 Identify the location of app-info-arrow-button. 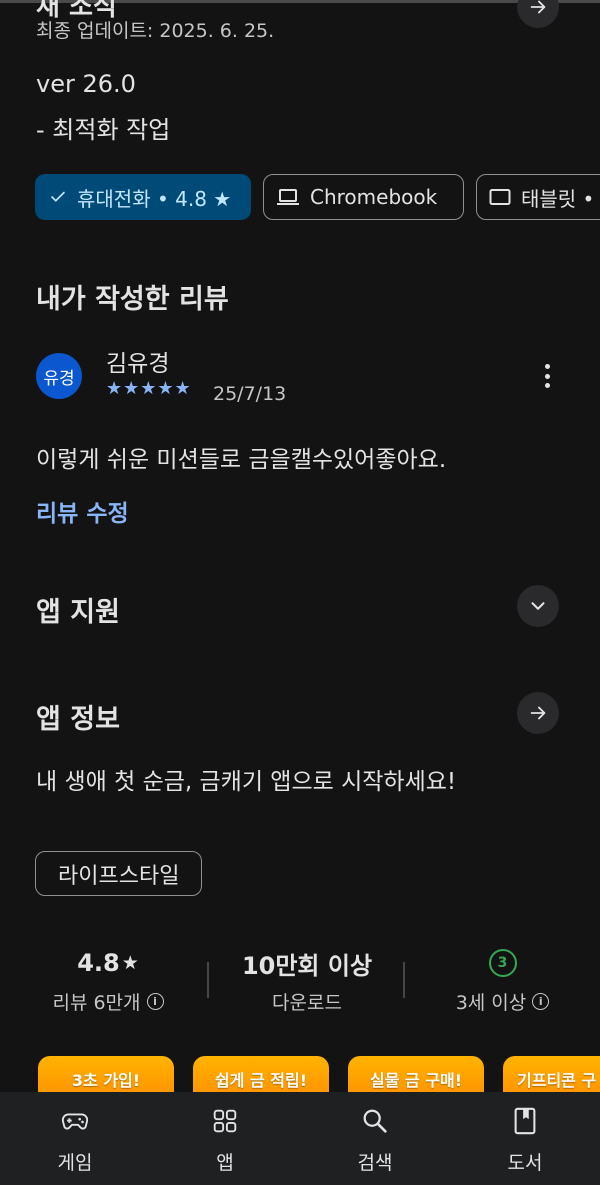
(538, 713).